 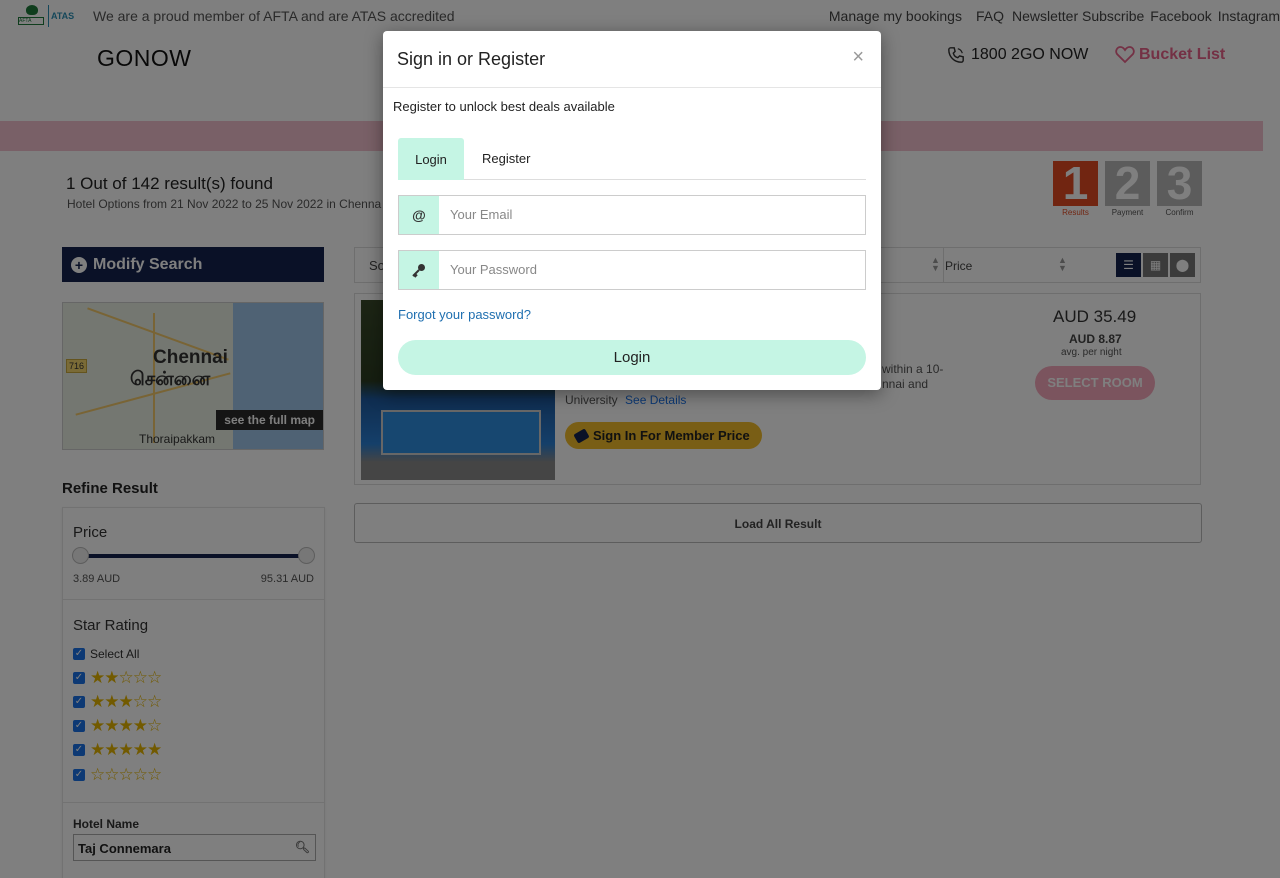 I want to click on at-sign-icon: @, so click(x=419, y=215).